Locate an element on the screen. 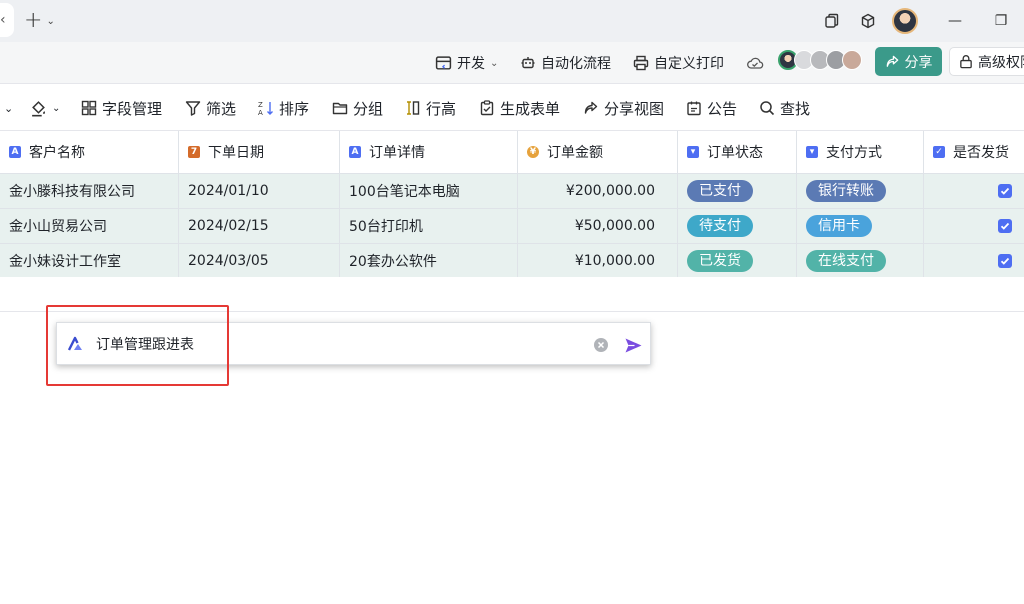 Image resolution: width=1024 pixels, height=604 pixels. detail-cell: 20套办公软件 is located at coordinates (429, 261).